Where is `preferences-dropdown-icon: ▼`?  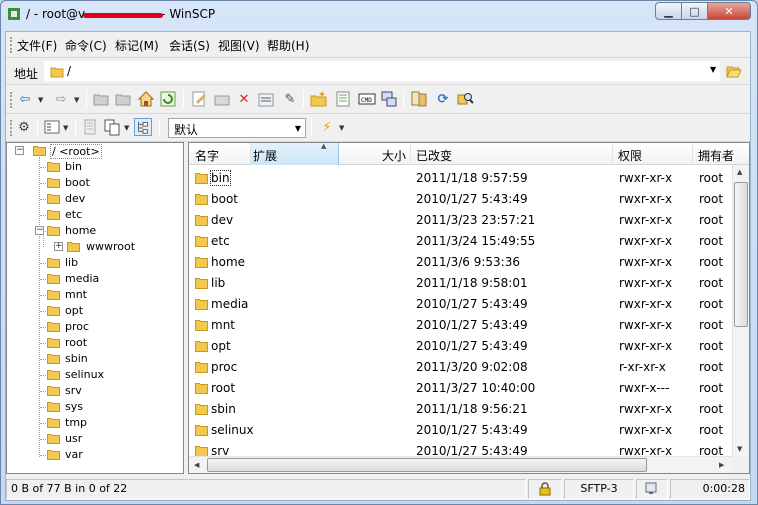 preferences-dropdown-icon: ▼ is located at coordinates (341, 128).